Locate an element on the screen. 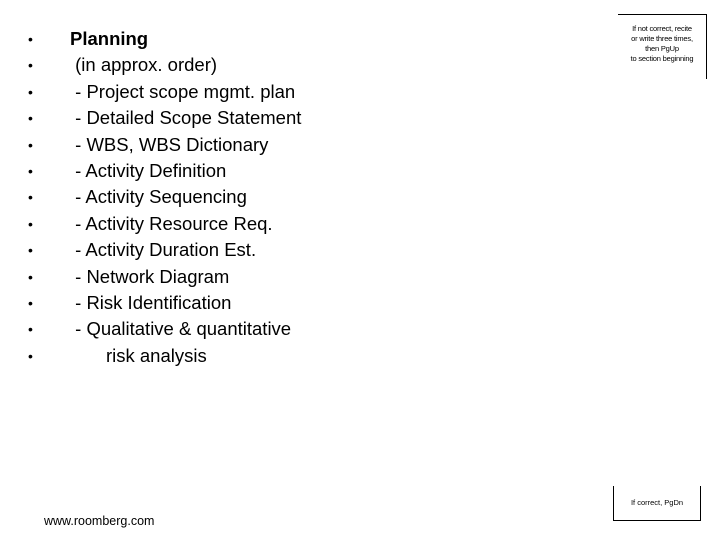 The image size is (720, 540). list-item-text: - Risk Identification is located at coordinates (151, 302).